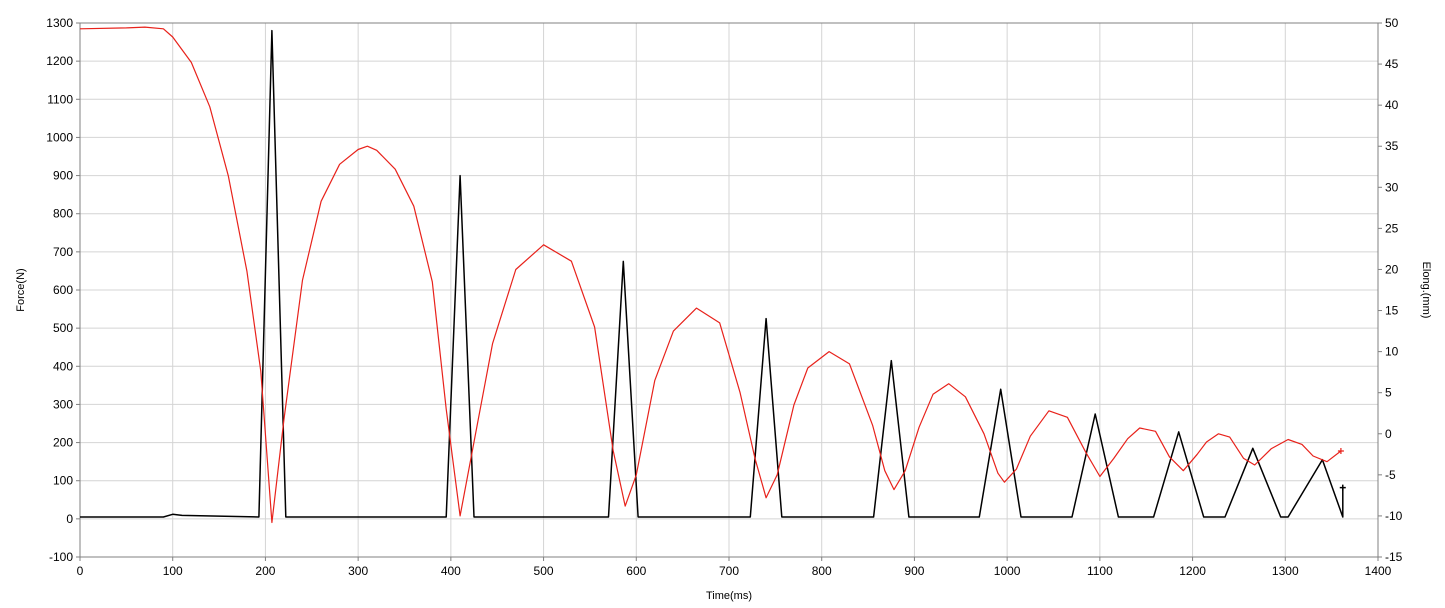 This screenshot has height=608, width=1445. I want to click on x-tick-label: 1200, so click(1192, 571).